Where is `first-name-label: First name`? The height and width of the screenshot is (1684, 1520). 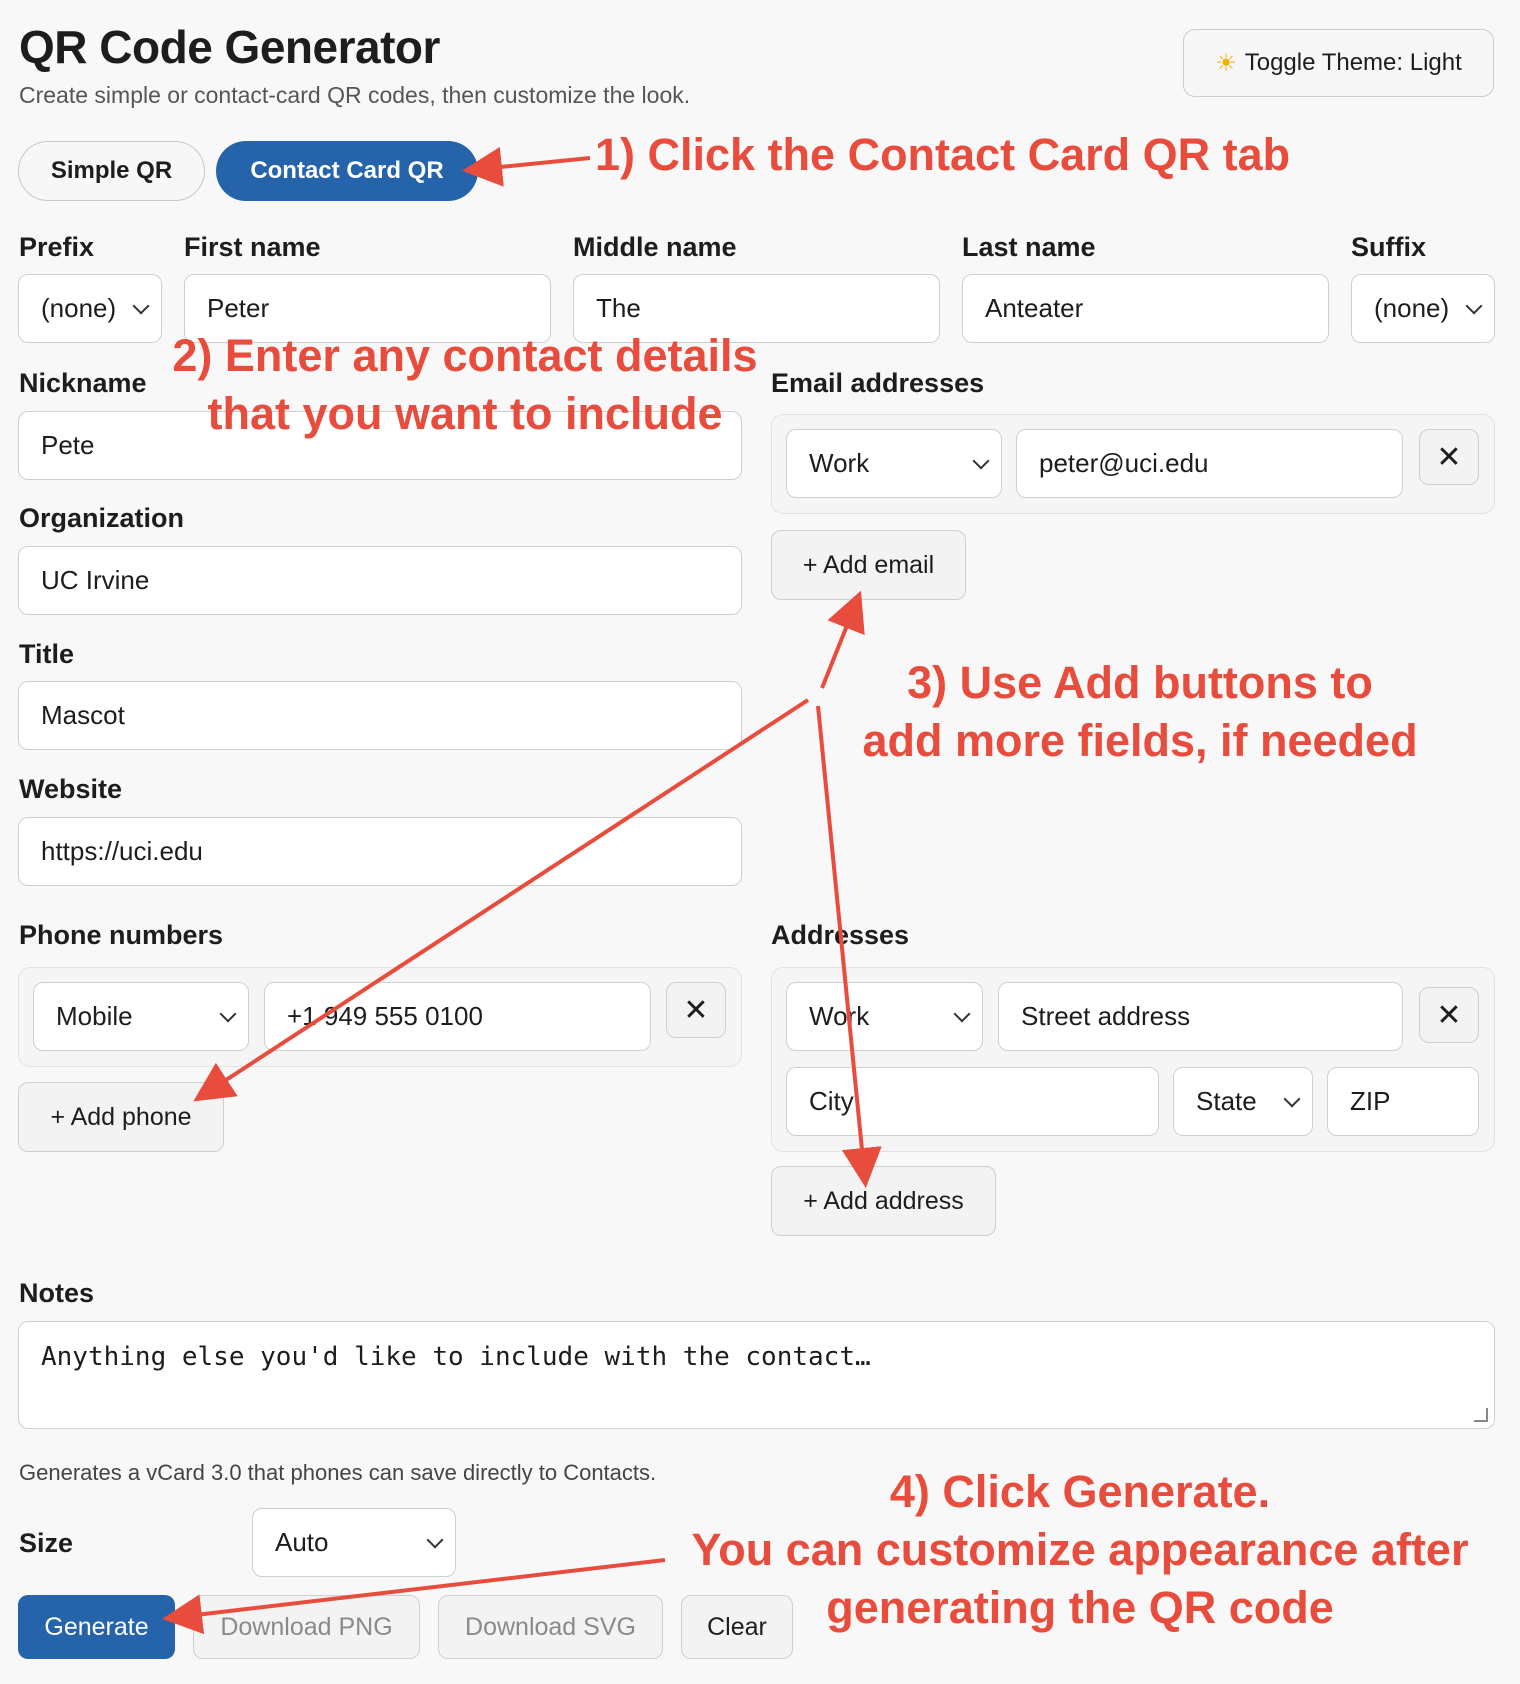
first-name-label: First name is located at coordinates (252, 247).